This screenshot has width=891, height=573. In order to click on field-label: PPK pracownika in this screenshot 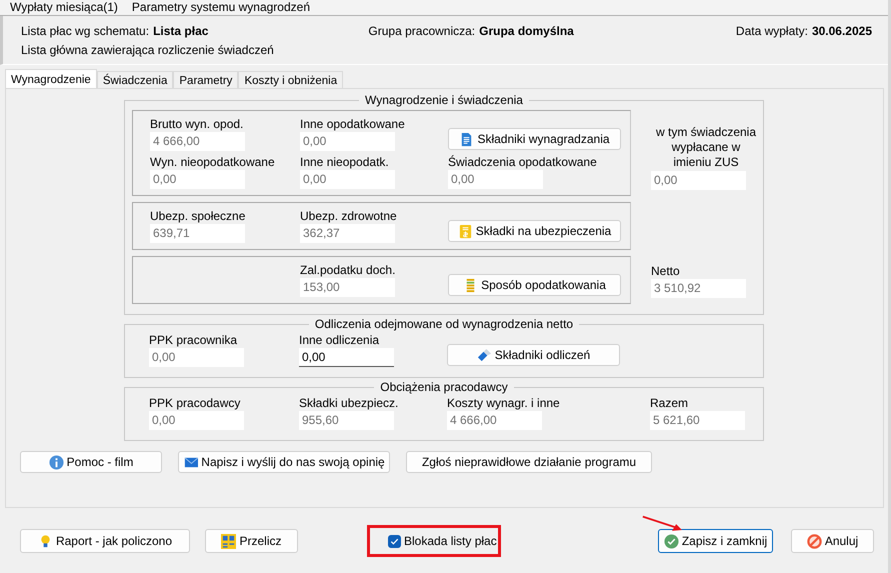, I will do `click(193, 340)`.